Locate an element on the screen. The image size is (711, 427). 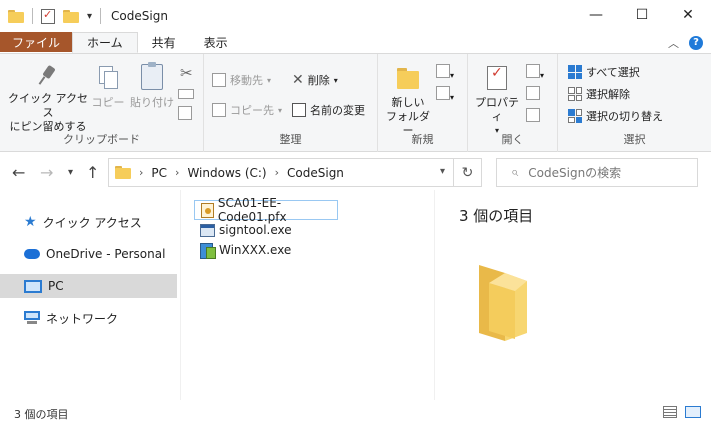
cut-button: ✂ is located at coordinates (186, 73).